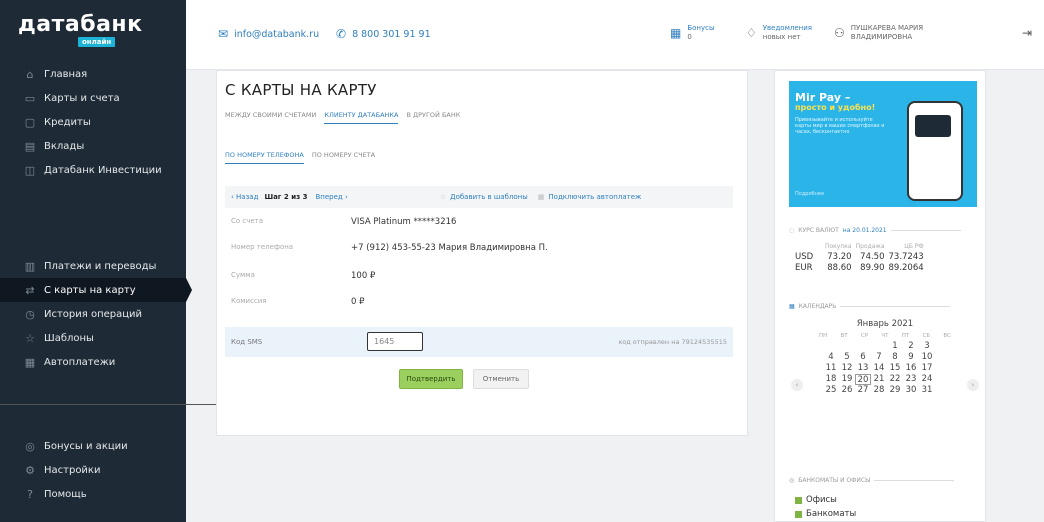 This screenshot has height=522, width=1044. Describe the element at coordinates (501, 379) in the screenshot. I see `cancel-button: Отменить` at that location.